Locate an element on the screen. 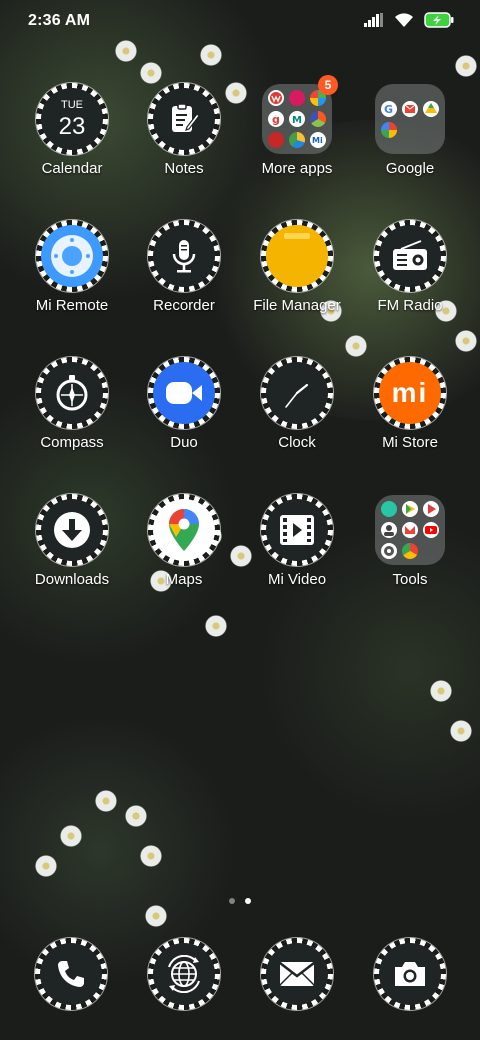 Image resolution: width=480 pixels, height=1040 pixels. app-file-manager: File Manager is located at coordinates (297, 280).